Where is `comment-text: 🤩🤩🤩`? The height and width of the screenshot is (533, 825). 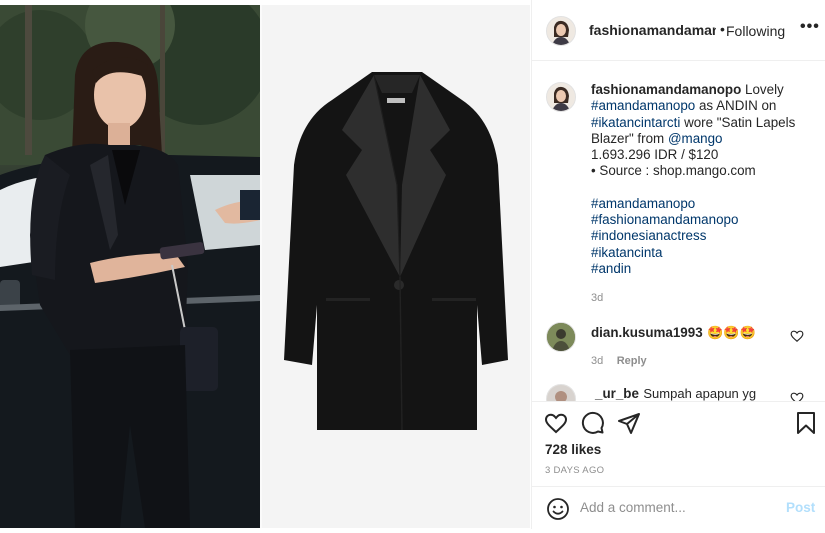
comment-text: 🤩🤩🤩 is located at coordinates (731, 332).